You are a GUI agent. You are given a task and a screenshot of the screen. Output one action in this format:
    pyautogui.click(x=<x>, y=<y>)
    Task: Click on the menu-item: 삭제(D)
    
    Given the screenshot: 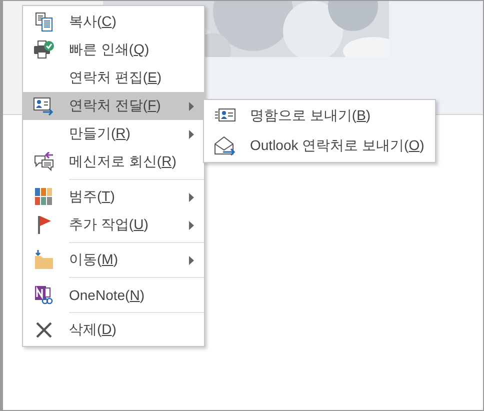 What is the action you would take?
    pyautogui.click(x=113, y=330)
    